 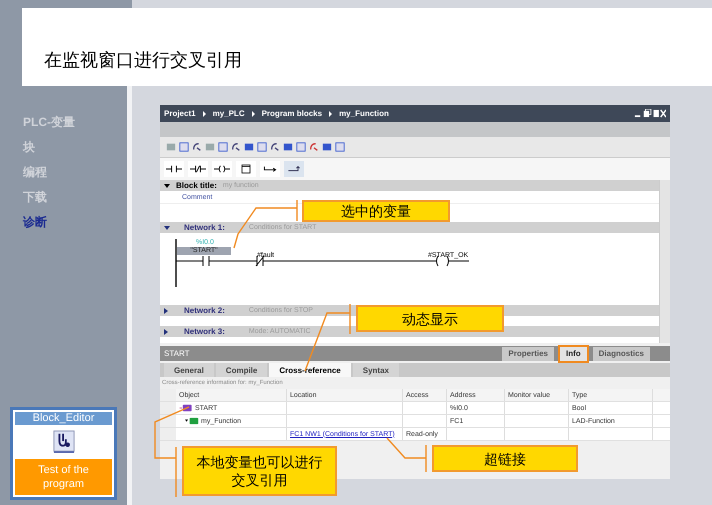 I want to click on block-icon, so click(x=192, y=421).